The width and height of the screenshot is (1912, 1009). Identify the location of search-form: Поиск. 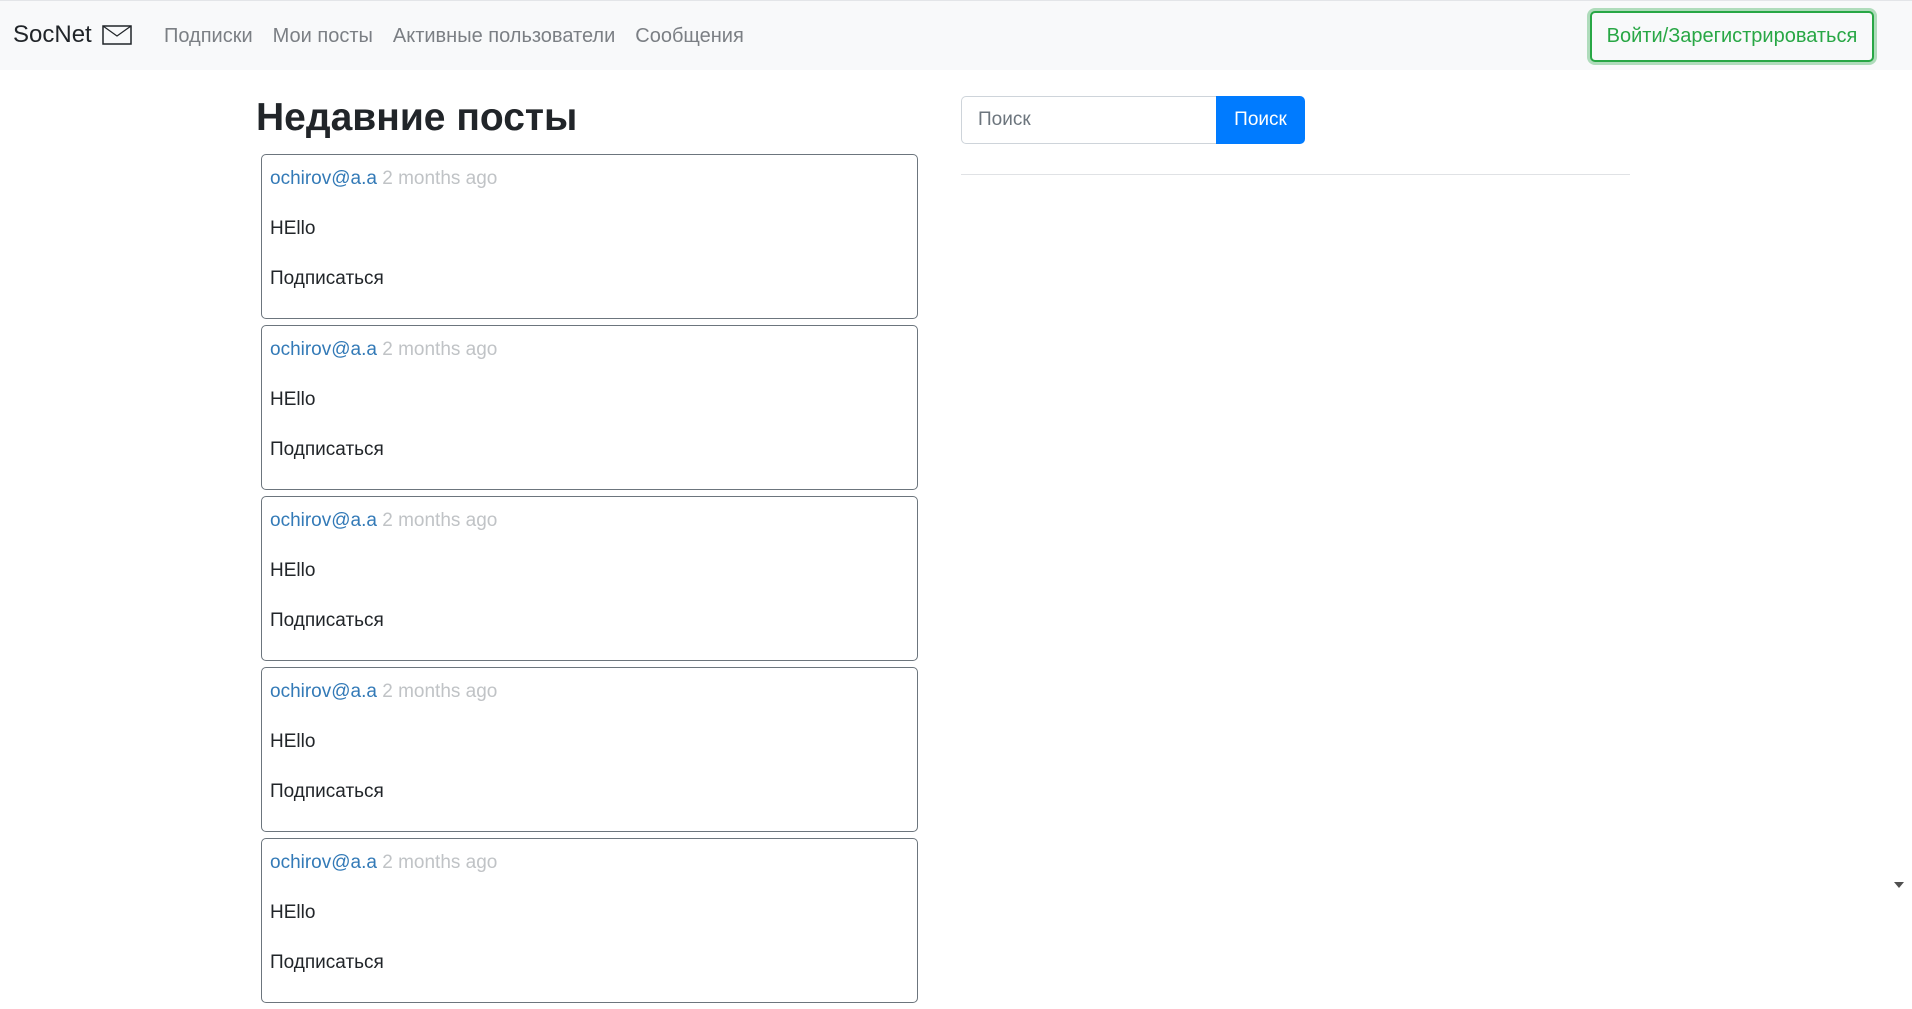
(1133, 120).